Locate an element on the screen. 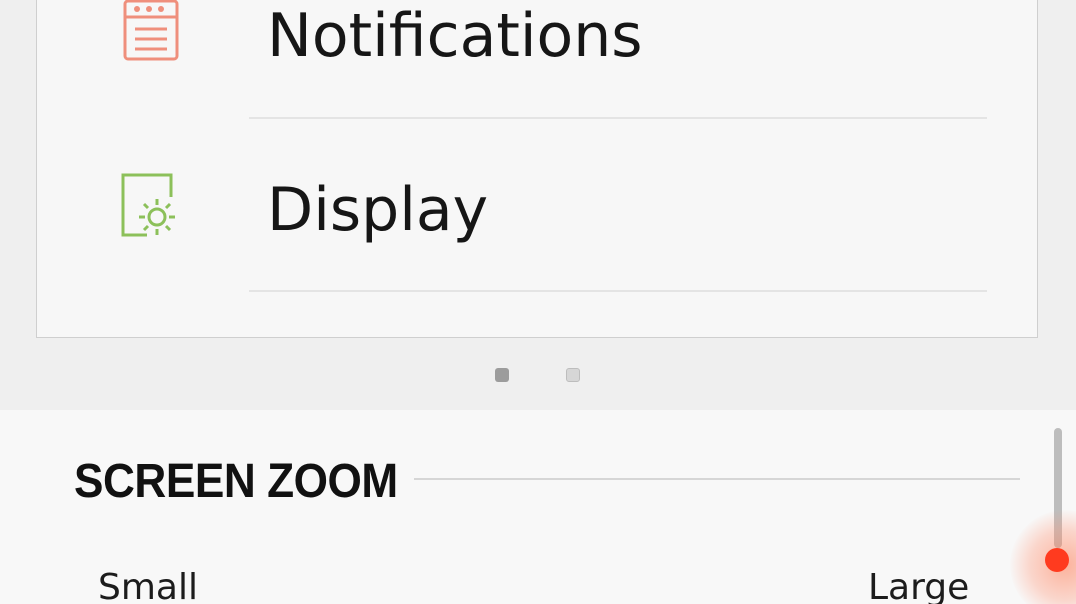 The image size is (1076, 604). menu-item-label: Display is located at coordinates (378, 210).